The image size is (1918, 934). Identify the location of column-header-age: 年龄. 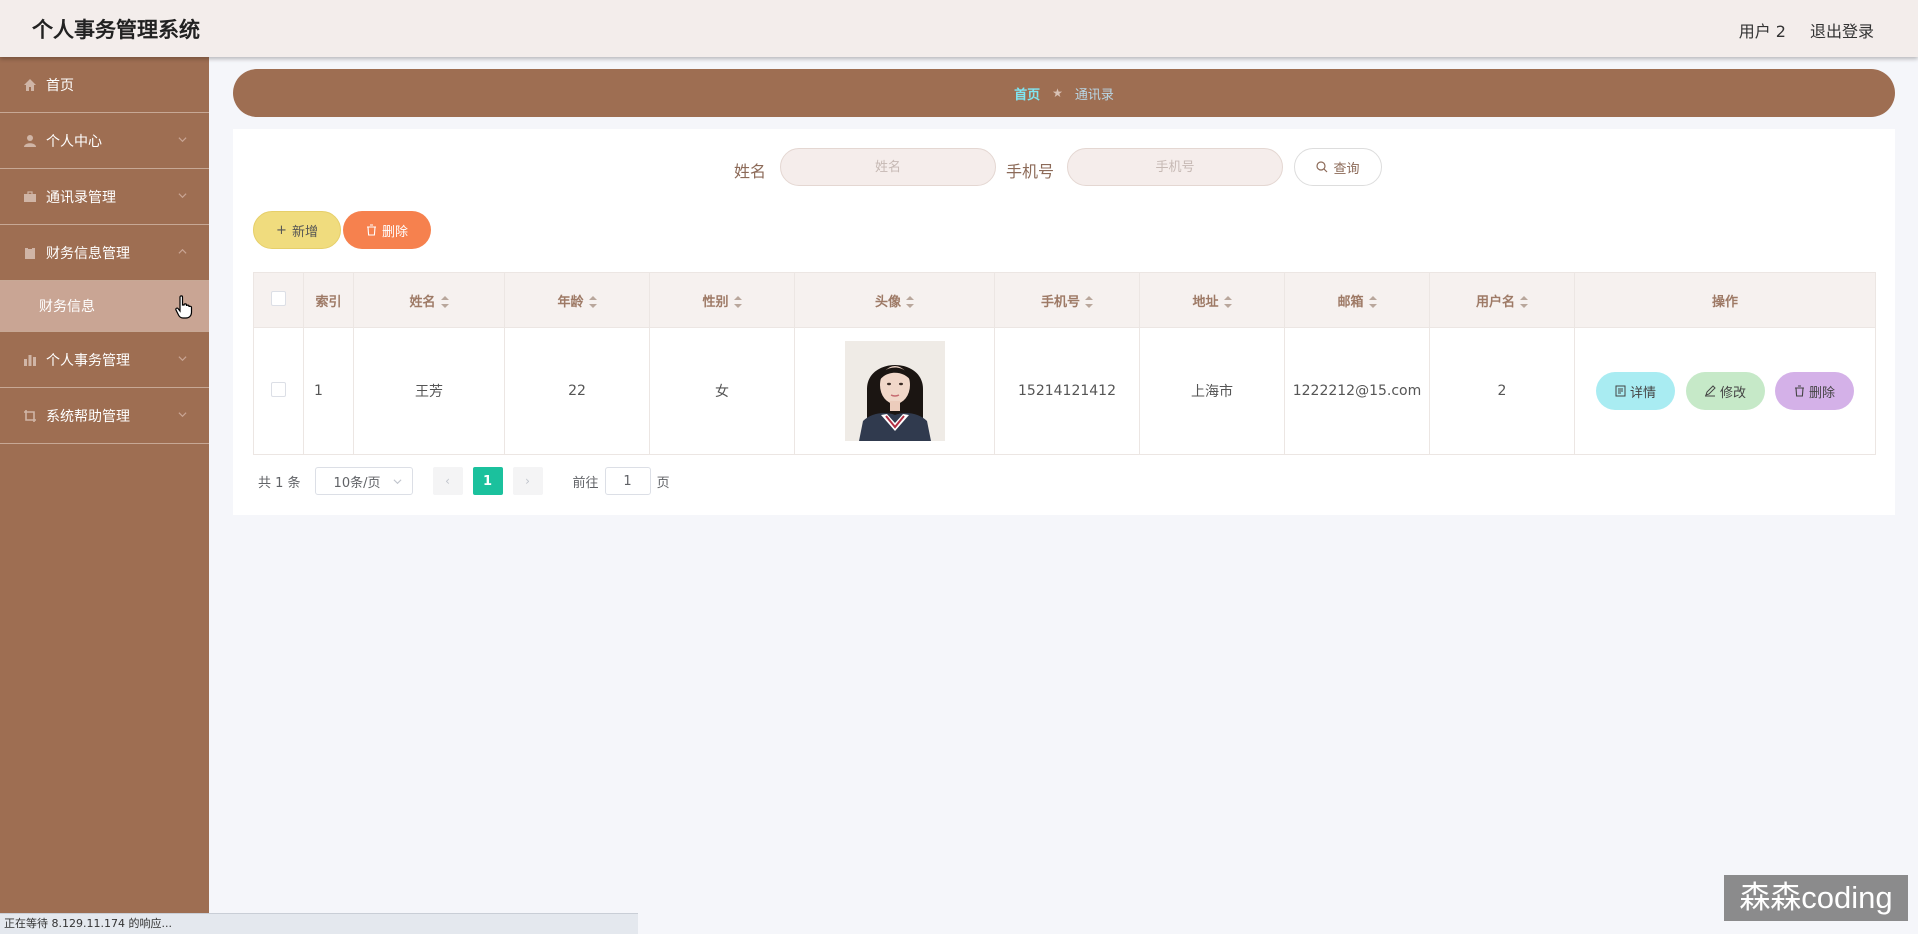
(577, 300).